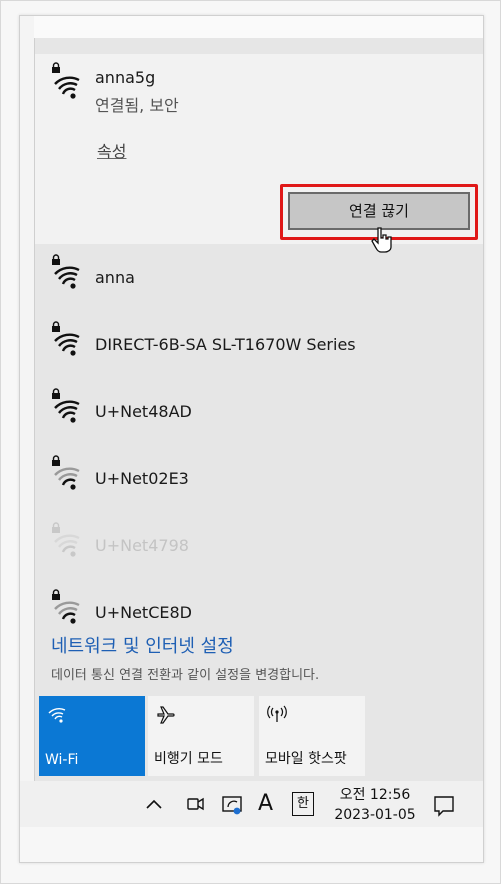  I want to click on frame-bottom, so click(251, 844).